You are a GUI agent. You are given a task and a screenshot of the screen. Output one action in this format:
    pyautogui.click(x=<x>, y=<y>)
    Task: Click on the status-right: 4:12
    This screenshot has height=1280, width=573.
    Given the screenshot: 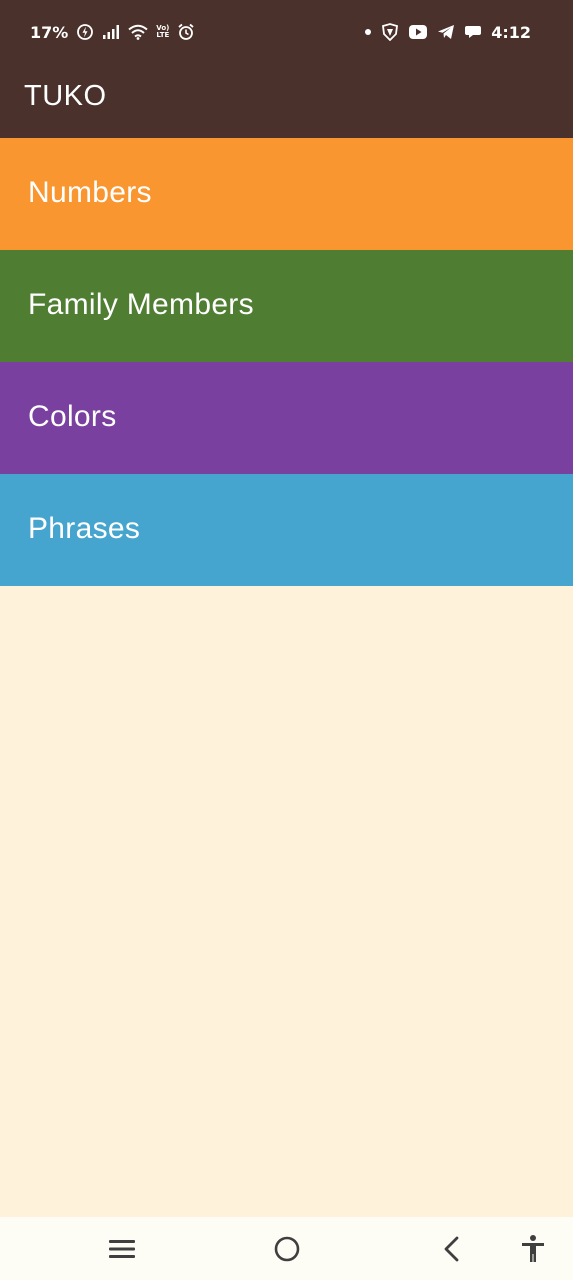 What is the action you would take?
    pyautogui.click(x=443, y=32)
    